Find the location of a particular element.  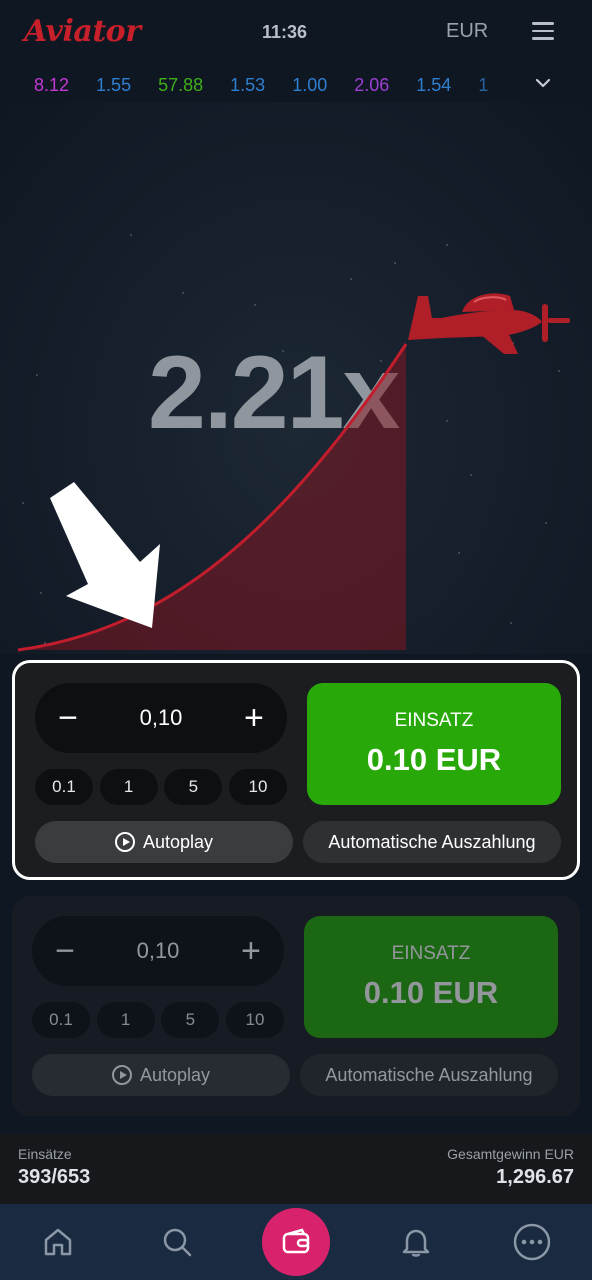

history-item: 57.88 is located at coordinates (181, 84).